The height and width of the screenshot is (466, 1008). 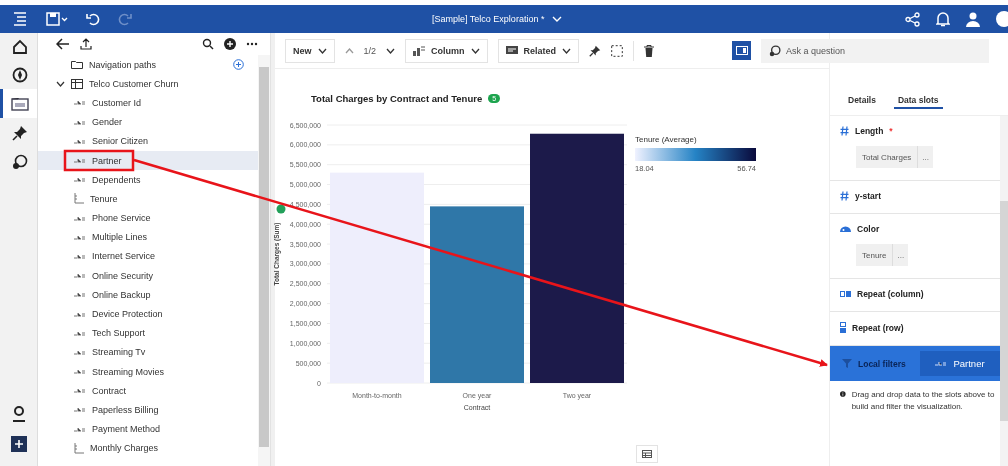 What do you see at coordinates (538, 50) in the screenshot?
I see `related-button: Related` at bounding box center [538, 50].